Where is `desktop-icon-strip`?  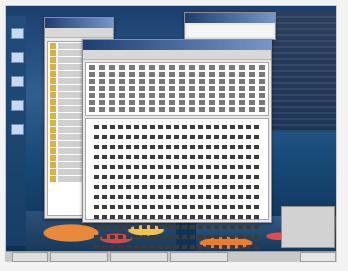
desktop-icon-strip is located at coordinates (16, 131).